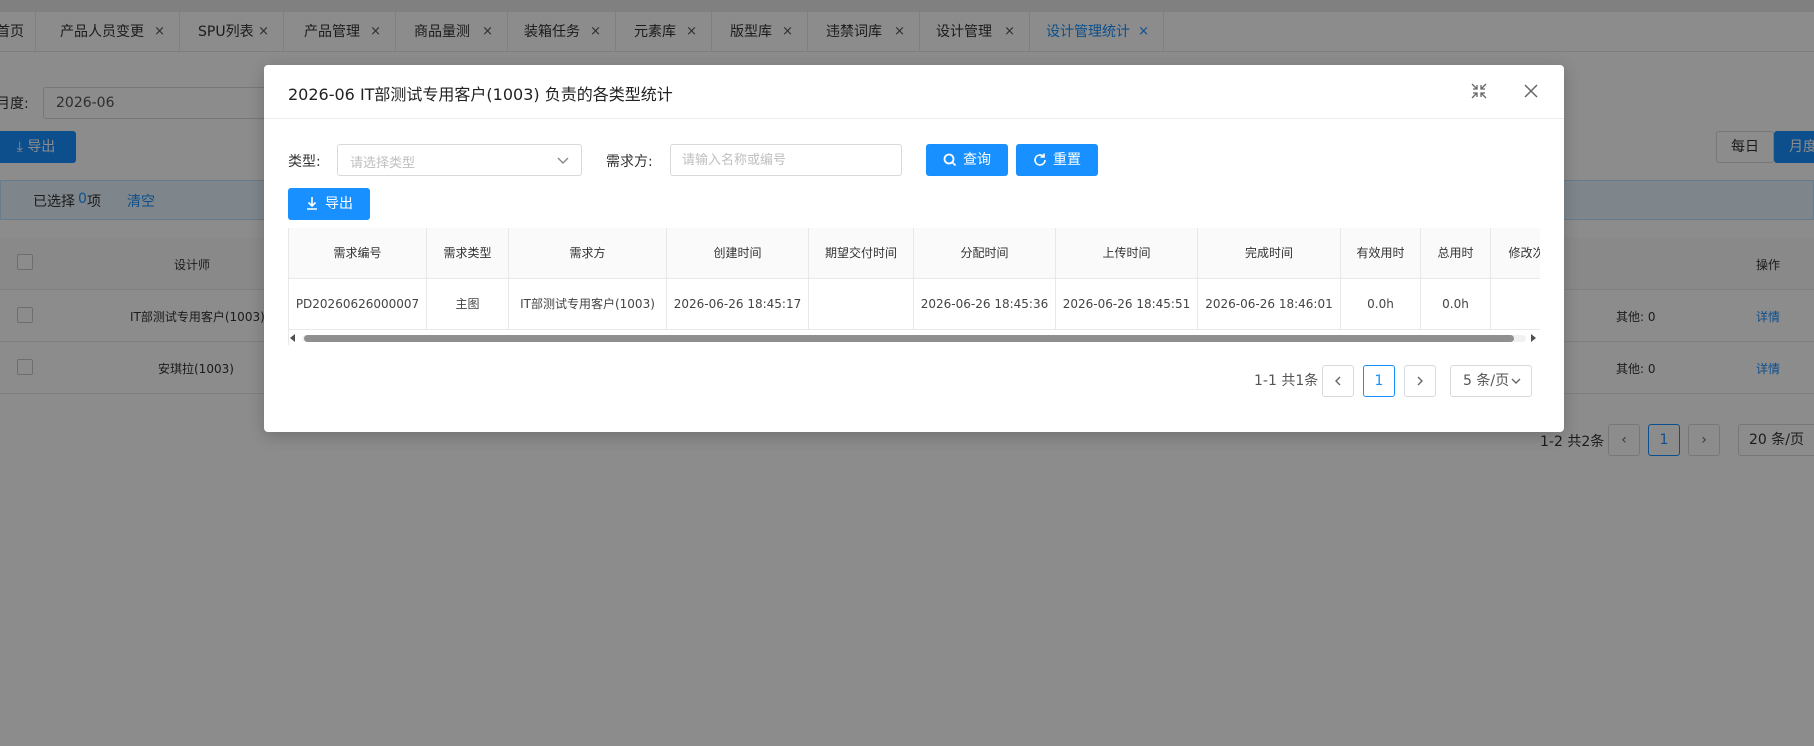 The image size is (1814, 746). Describe the element at coordinates (1040, 159) in the screenshot. I see `reload-icon` at that location.